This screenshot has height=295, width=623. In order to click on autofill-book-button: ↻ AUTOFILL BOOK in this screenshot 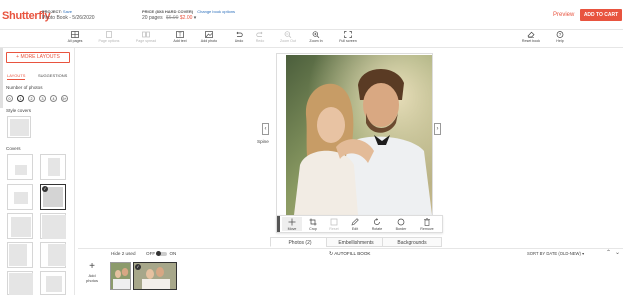, I will do `click(349, 254)`.